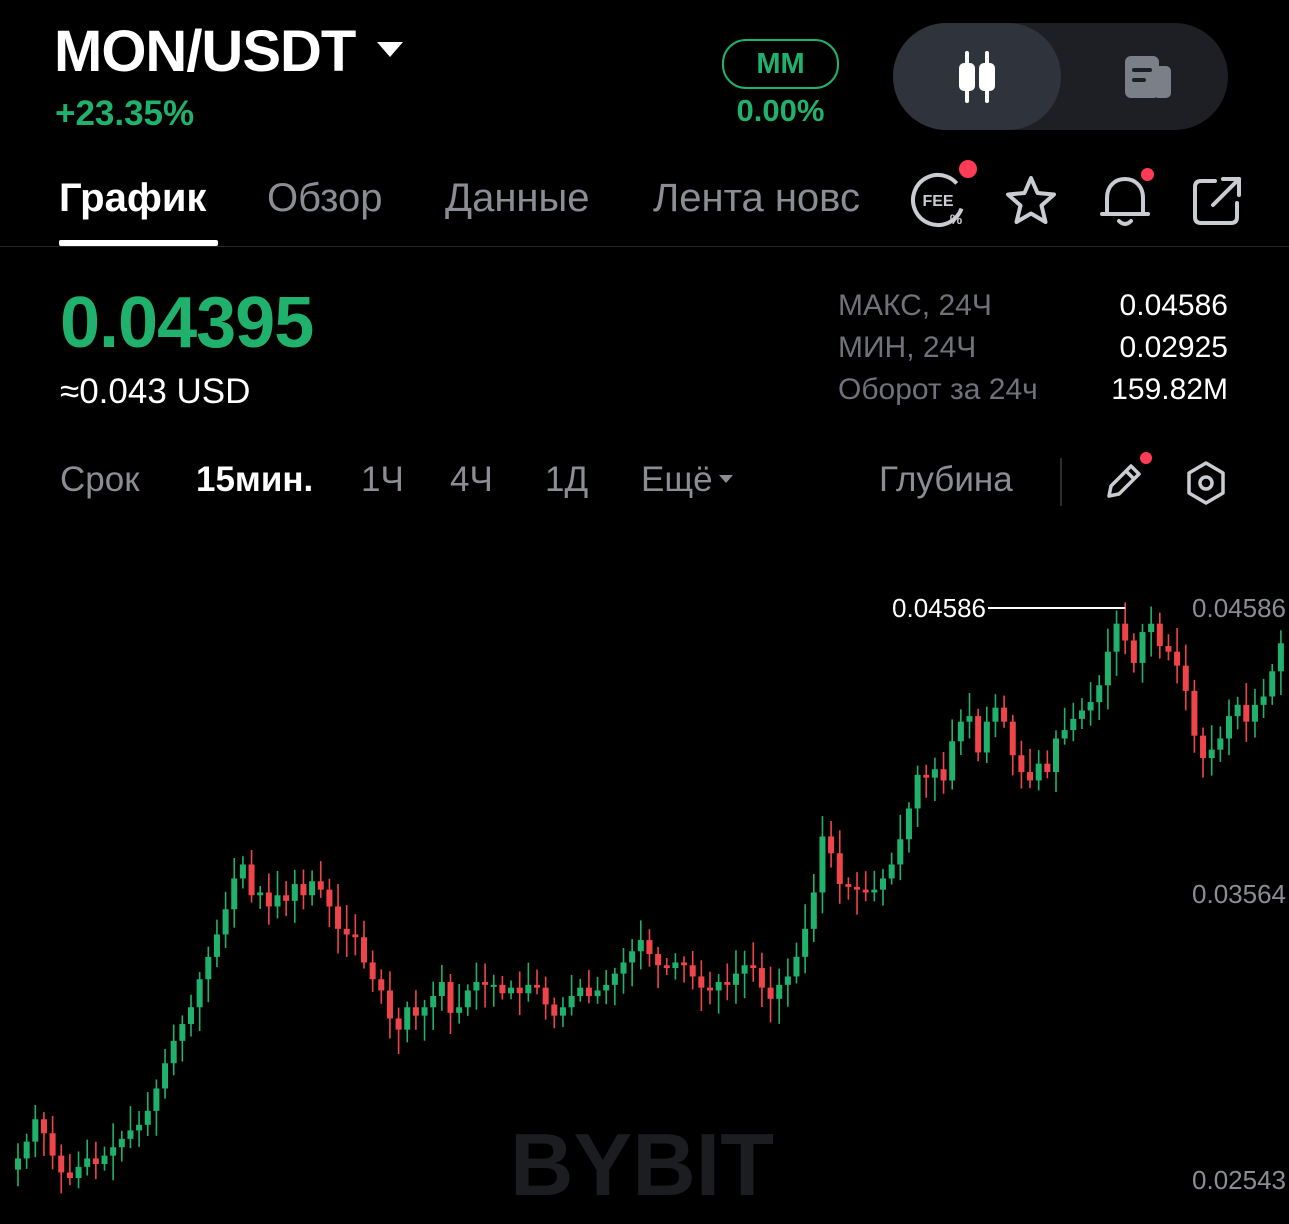 Image resolution: width=1289 pixels, height=1224 pixels. Describe the element at coordinates (325, 198) in the screenshot. I see `tab-overview: Обзор` at that location.